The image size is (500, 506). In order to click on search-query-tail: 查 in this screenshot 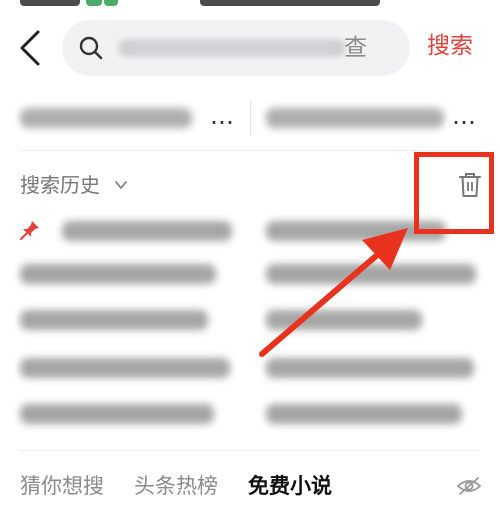, I will do `click(355, 48)`.